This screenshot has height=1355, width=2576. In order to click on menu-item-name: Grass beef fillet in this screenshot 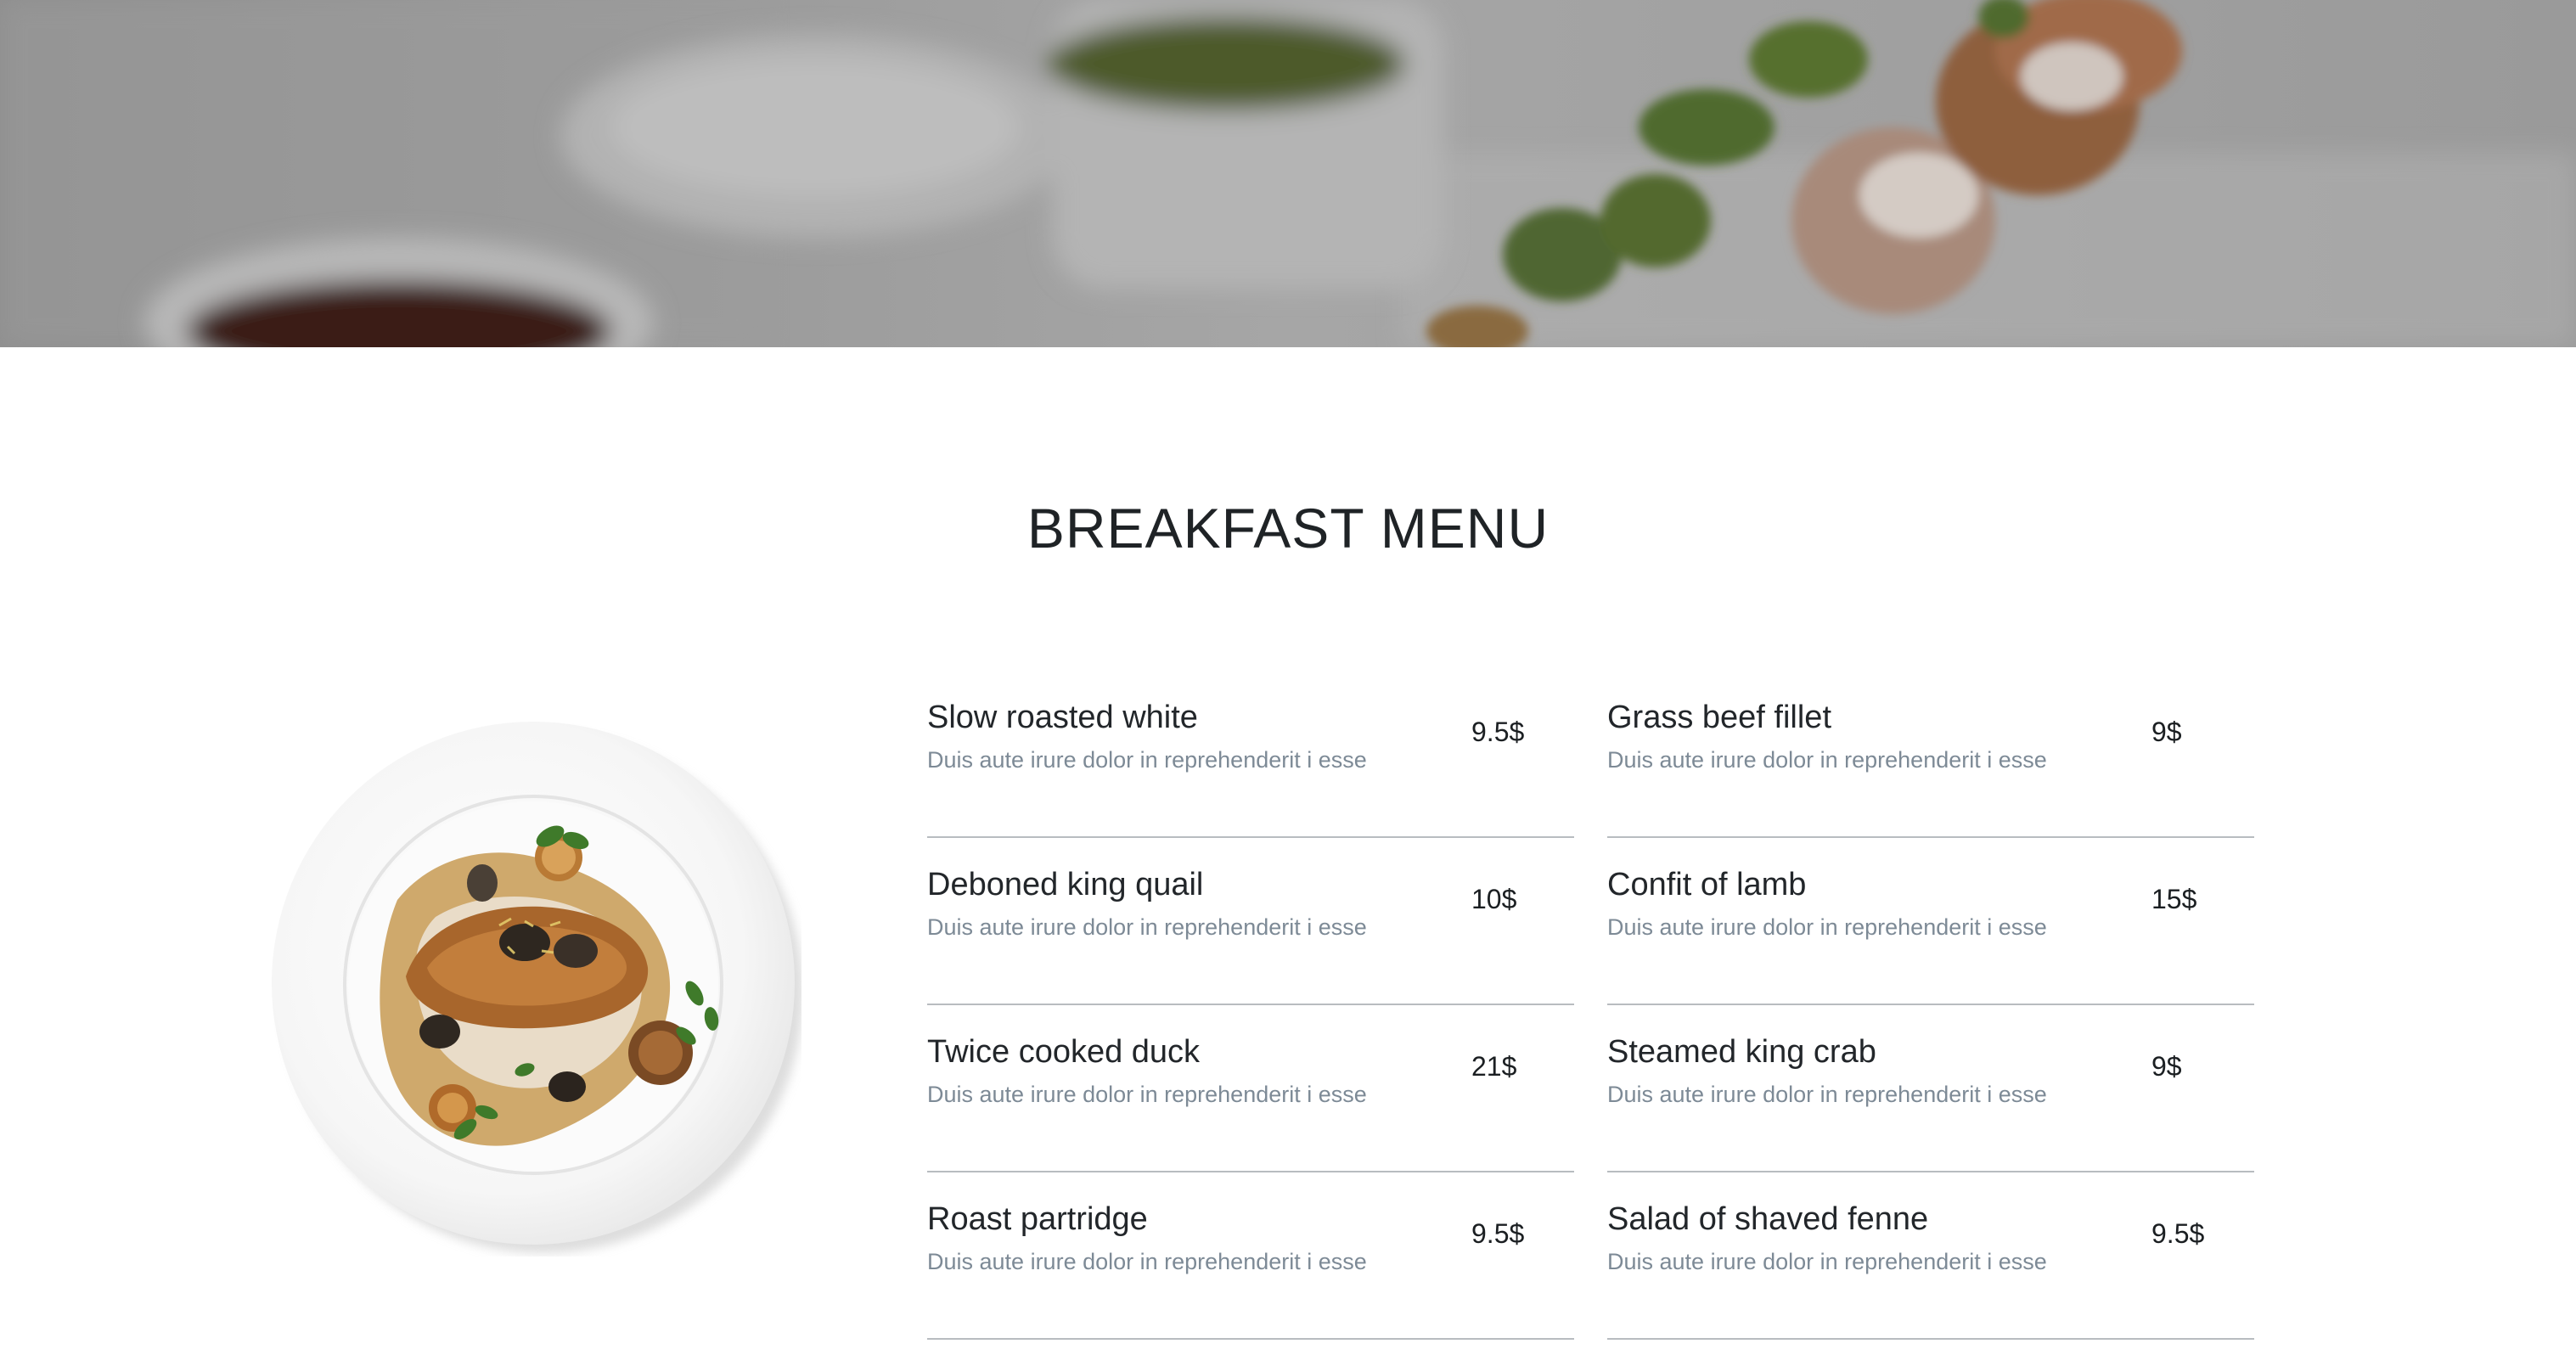, I will do `click(1719, 717)`.